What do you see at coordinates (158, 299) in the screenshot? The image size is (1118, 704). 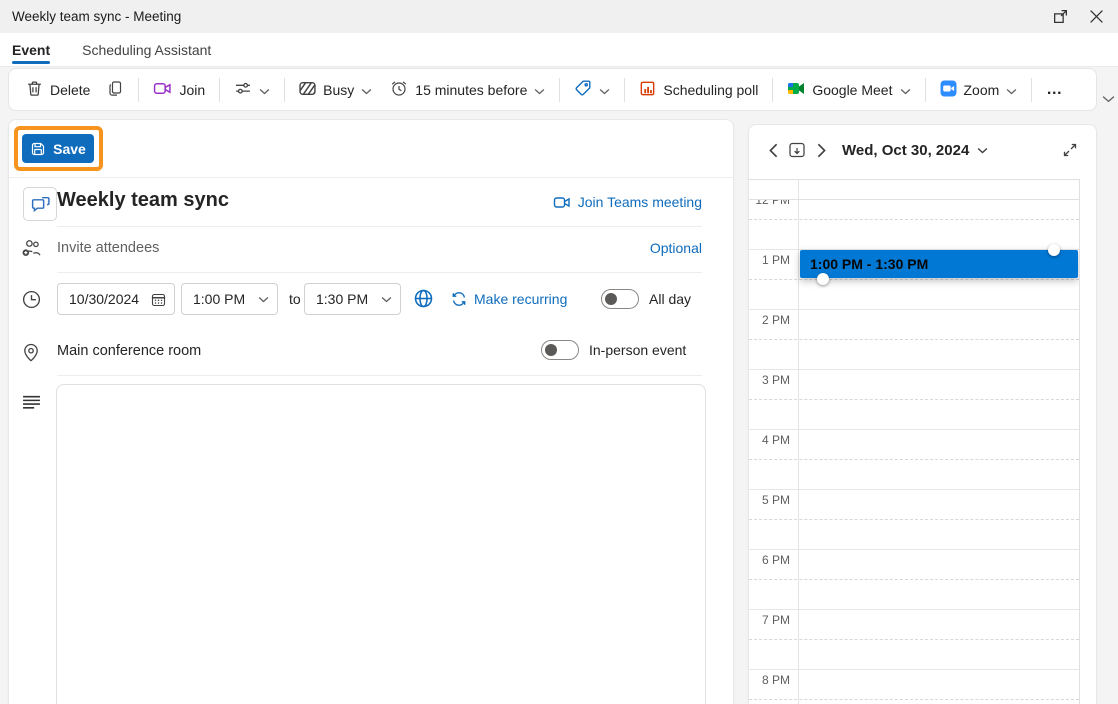 I see `calendar-icon` at bounding box center [158, 299].